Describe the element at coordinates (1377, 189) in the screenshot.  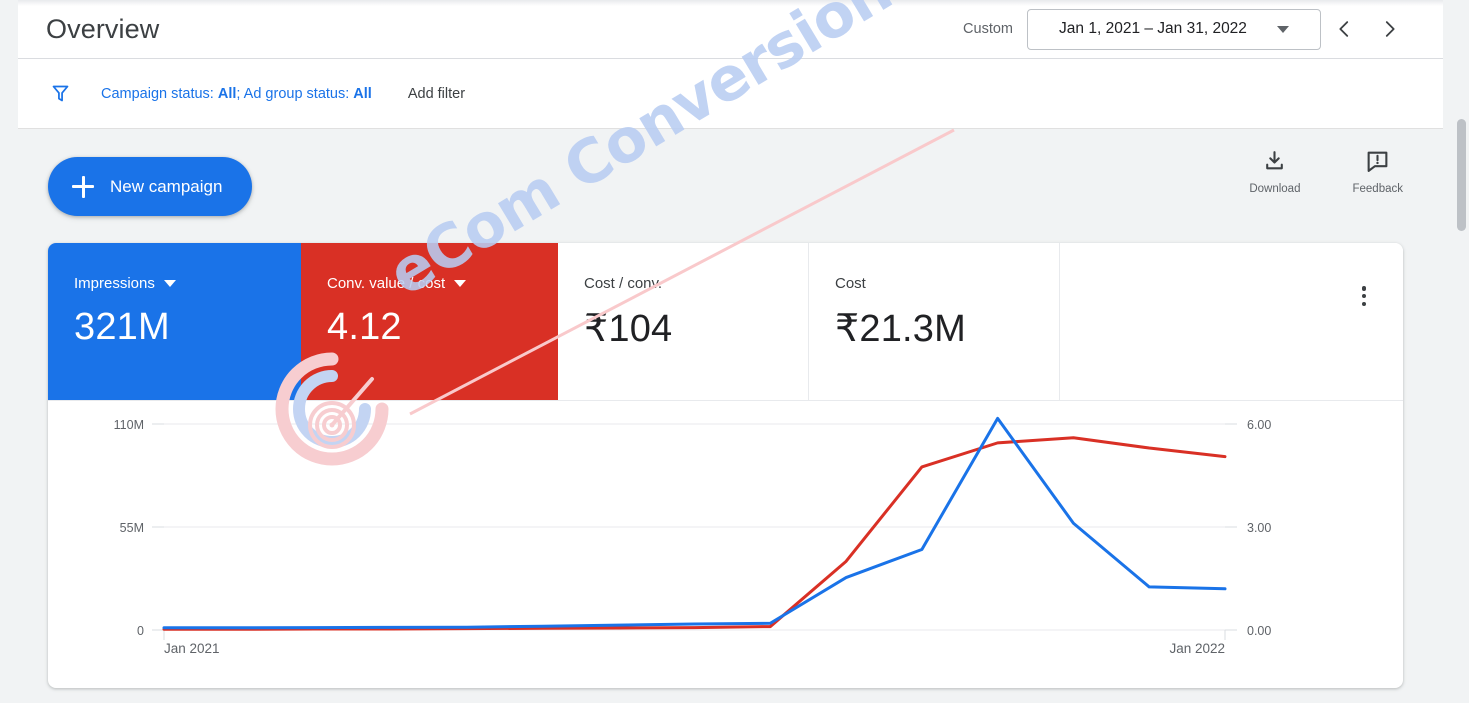
I see `feedback-label: Feedback` at that location.